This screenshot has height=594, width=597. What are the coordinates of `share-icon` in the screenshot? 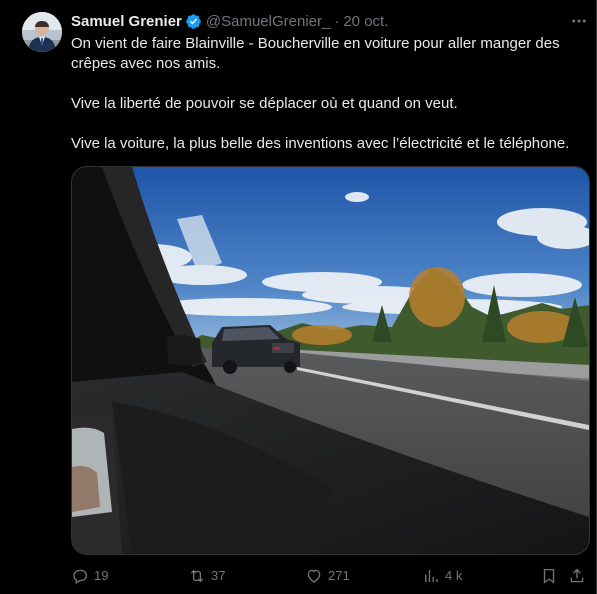 It's located at (579, 576).